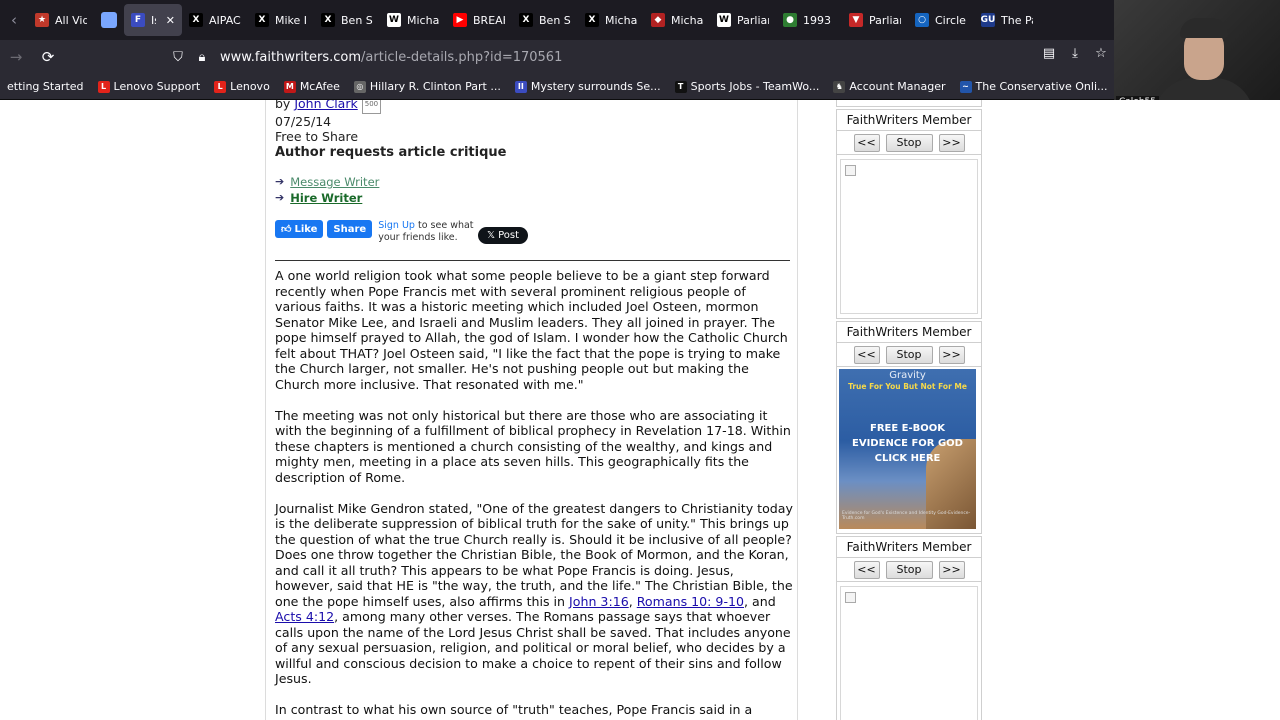  What do you see at coordinates (289, 86) in the screenshot?
I see `bookmark-favicon-icon: M` at bounding box center [289, 86].